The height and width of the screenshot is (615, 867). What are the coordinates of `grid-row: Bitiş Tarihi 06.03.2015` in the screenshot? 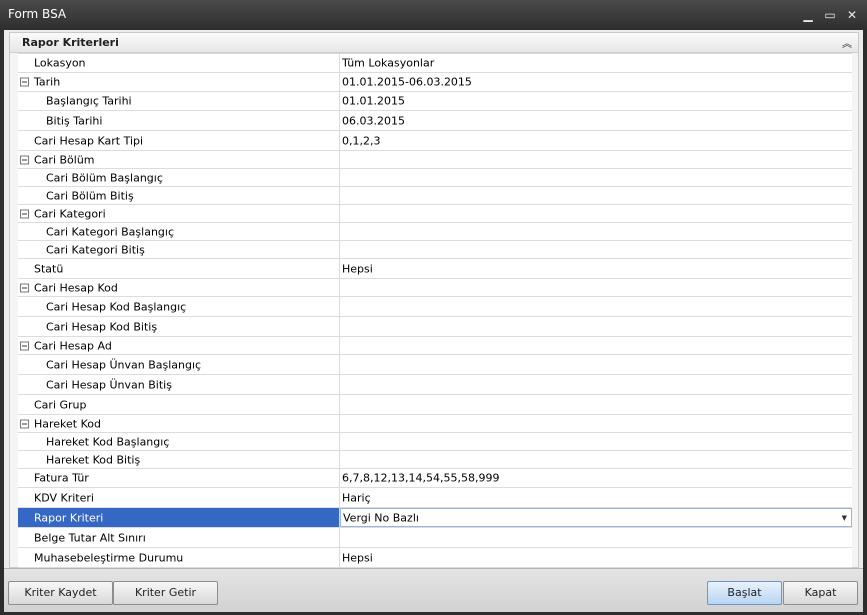 It's located at (435, 121).